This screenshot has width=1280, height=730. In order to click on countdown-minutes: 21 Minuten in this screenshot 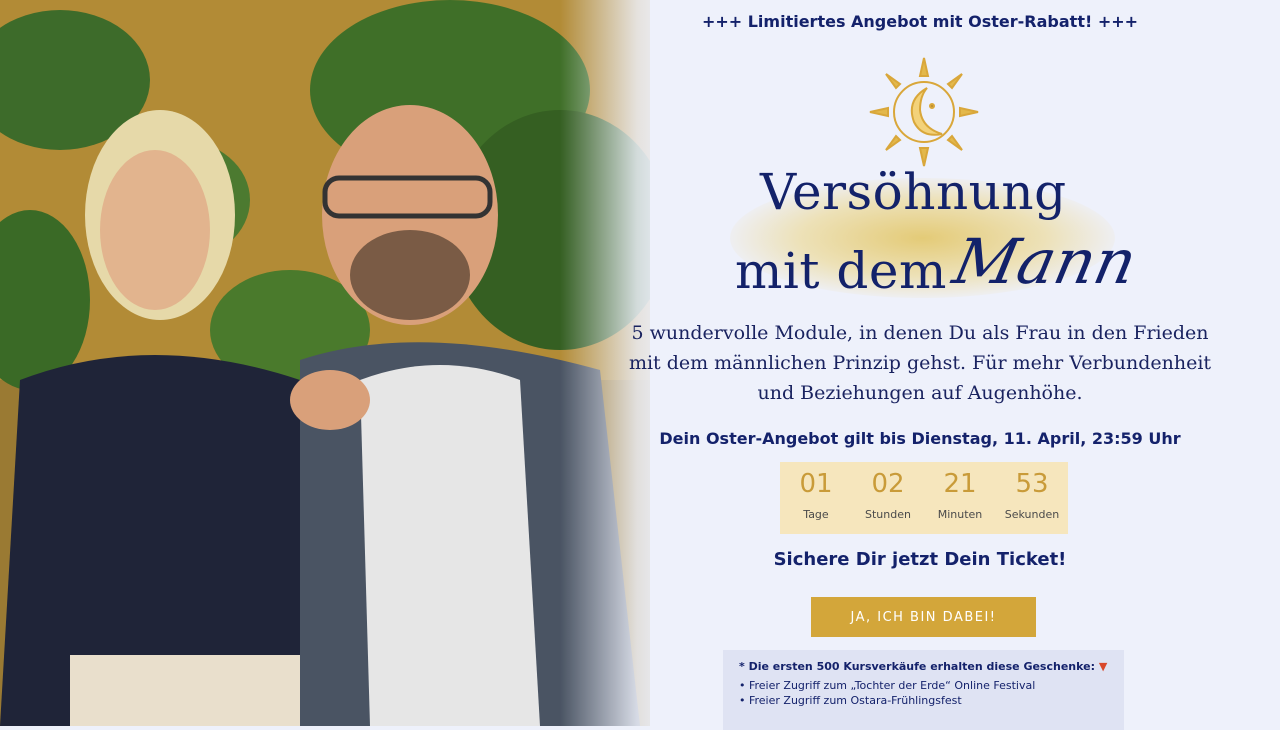, I will do `click(960, 491)`.